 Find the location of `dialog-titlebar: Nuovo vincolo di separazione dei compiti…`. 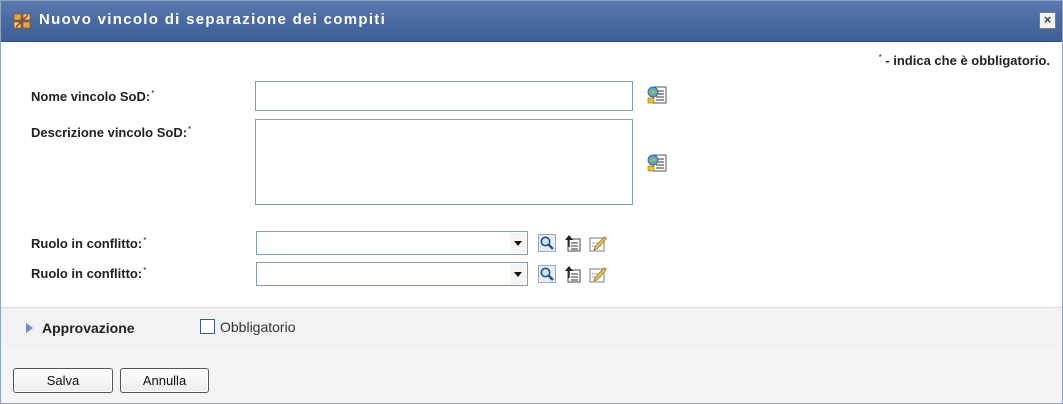

dialog-titlebar: Nuovo vincolo di separazione dei compiti… is located at coordinates (531, 21).